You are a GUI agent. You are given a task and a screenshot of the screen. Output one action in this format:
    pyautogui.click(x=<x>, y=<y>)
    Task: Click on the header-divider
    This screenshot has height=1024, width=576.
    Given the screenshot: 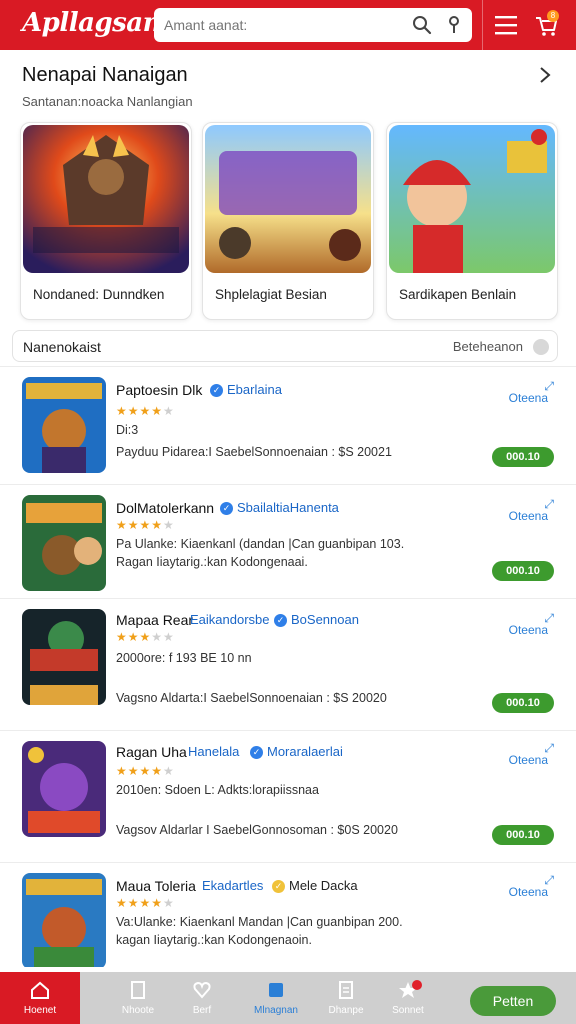 What is the action you would take?
    pyautogui.click(x=482, y=25)
    